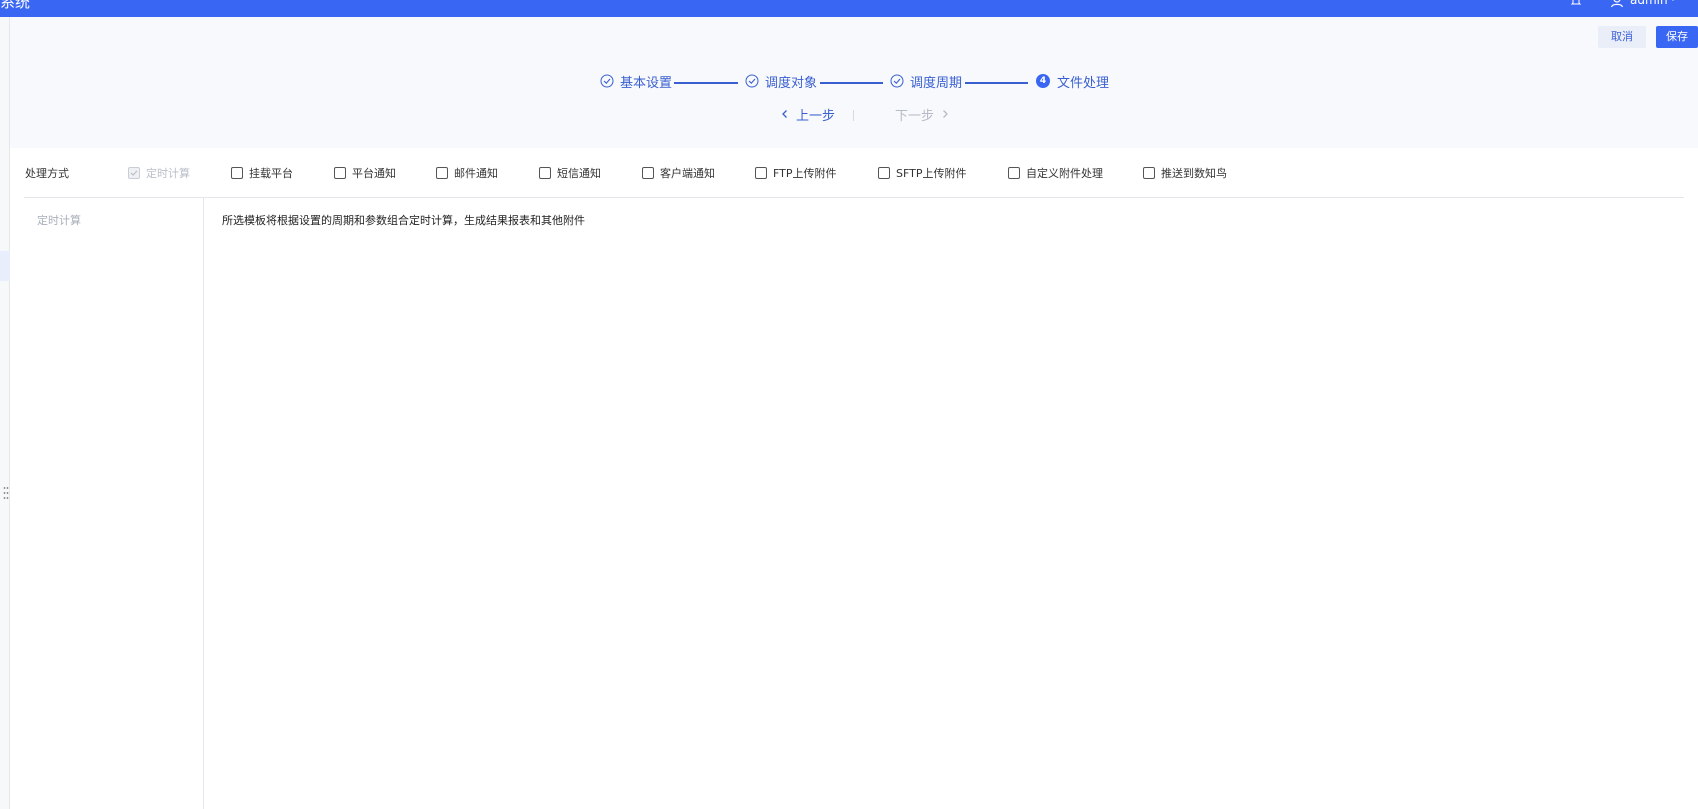 The image size is (1698, 809). Describe the element at coordinates (1622, 37) in the screenshot. I see `cancel-button: 取消` at that location.